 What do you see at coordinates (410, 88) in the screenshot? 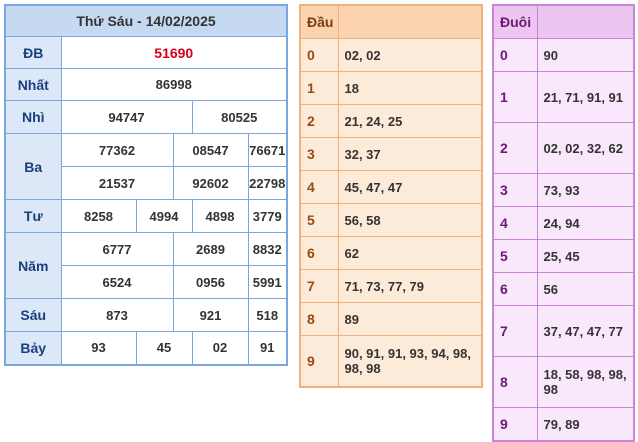
I see `dau-value: 18` at bounding box center [410, 88].